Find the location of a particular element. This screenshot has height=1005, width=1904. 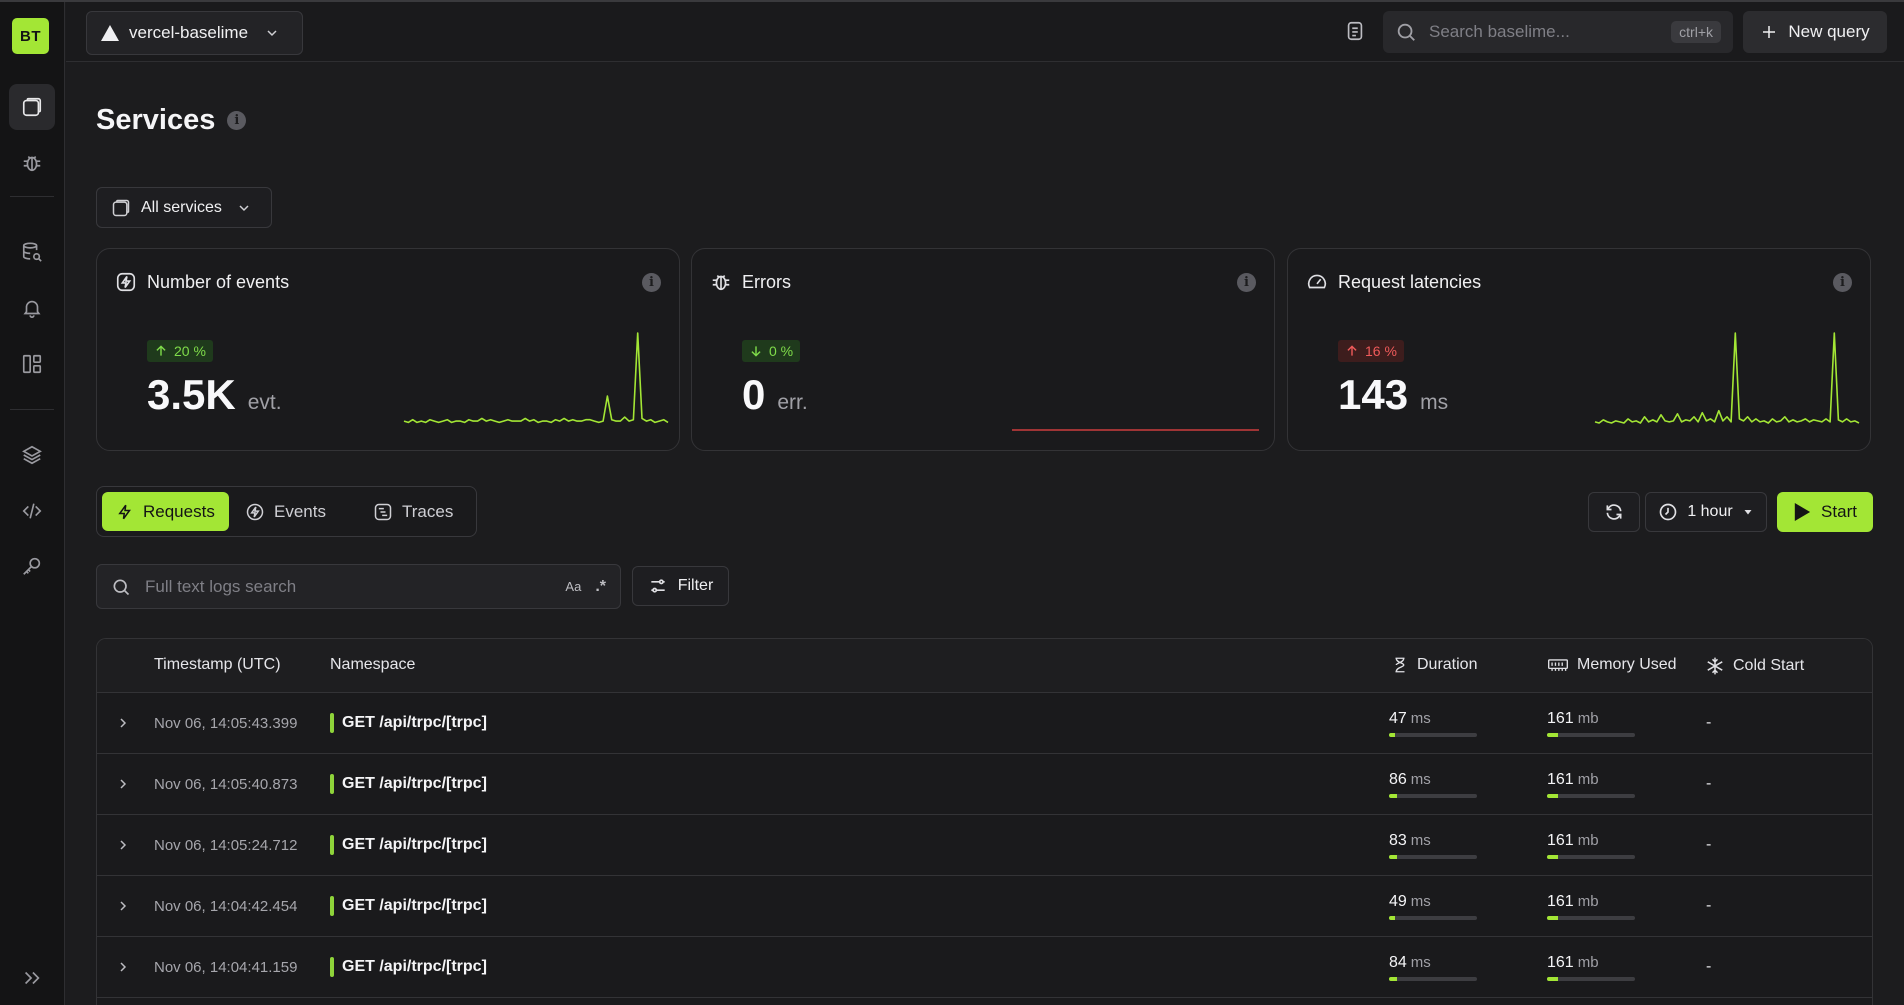

log-search-input: Full text logs search Aa .* is located at coordinates (358, 586).